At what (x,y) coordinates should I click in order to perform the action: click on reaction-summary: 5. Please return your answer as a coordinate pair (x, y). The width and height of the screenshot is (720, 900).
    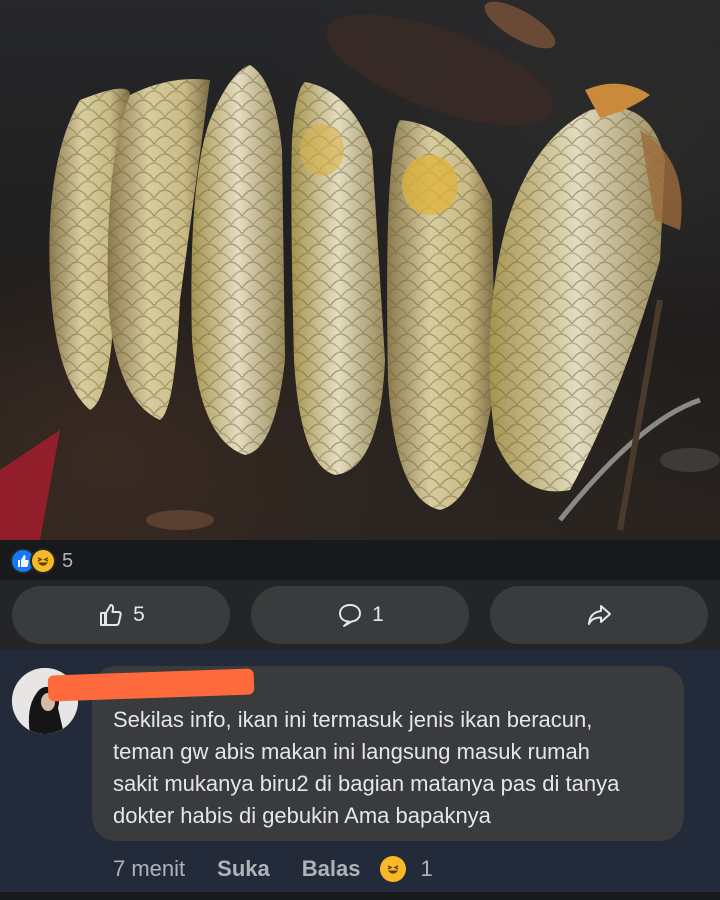
    Looking at the image, I should click on (41, 561).